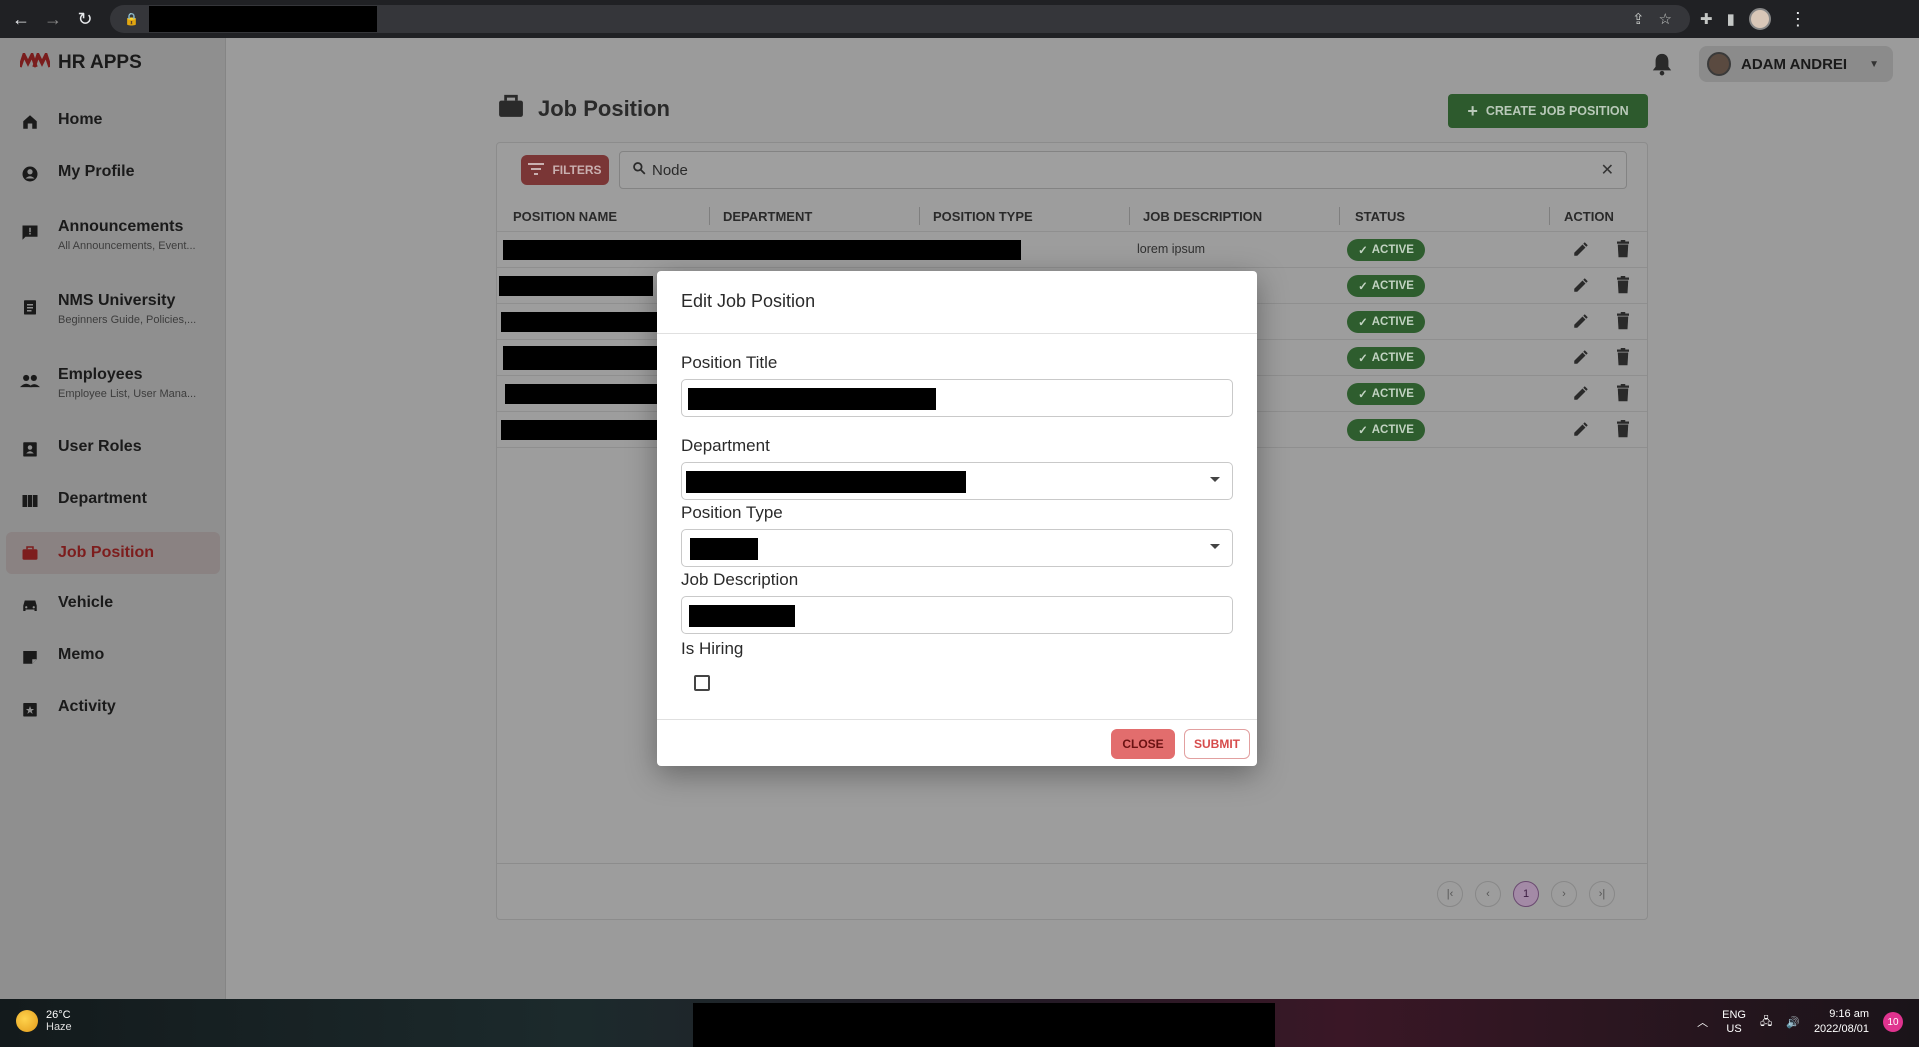  Describe the element at coordinates (639, 170) in the screenshot. I see `search-icon` at that location.